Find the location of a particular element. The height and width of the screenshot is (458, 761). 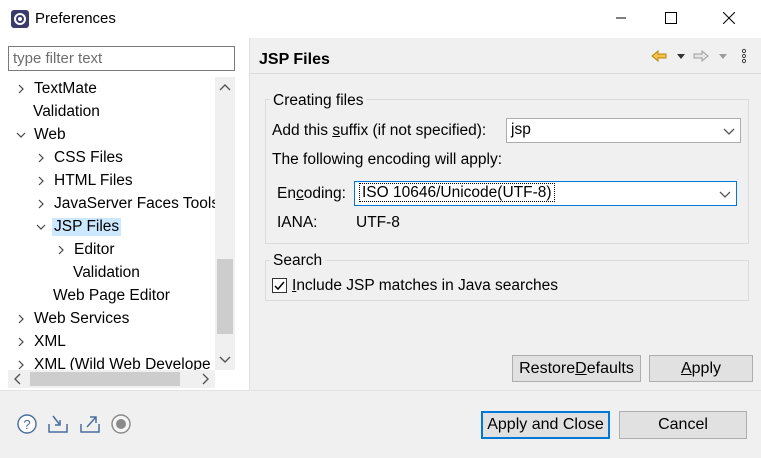

tree-item-web: Web is located at coordinates (40, 134).